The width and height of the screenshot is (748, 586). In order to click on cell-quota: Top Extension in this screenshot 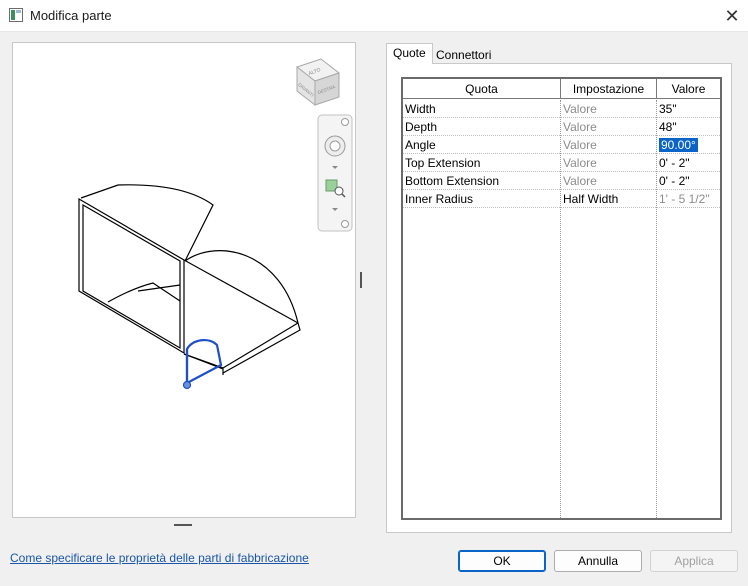, I will do `click(443, 163)`.